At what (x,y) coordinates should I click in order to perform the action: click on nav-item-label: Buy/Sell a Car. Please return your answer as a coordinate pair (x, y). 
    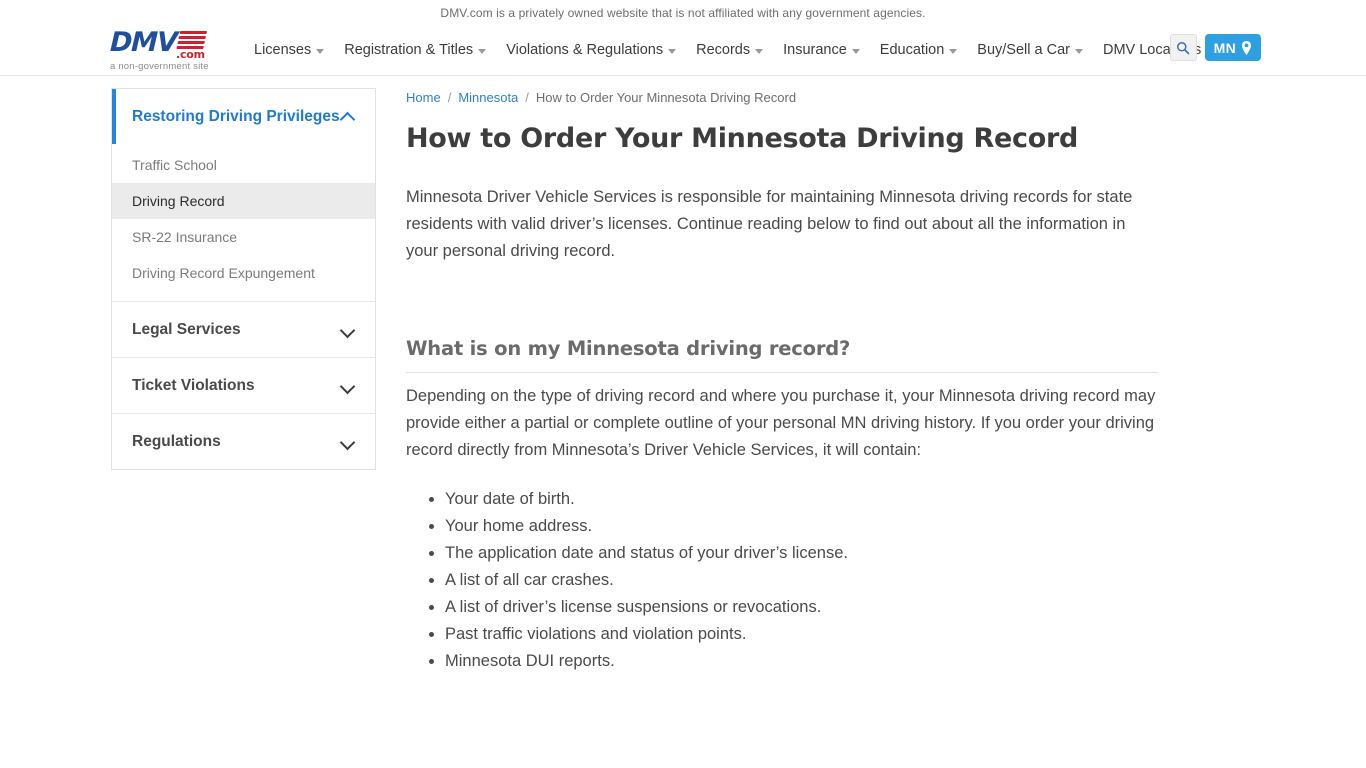
    Looking at the image, I should click on (1023, 50).